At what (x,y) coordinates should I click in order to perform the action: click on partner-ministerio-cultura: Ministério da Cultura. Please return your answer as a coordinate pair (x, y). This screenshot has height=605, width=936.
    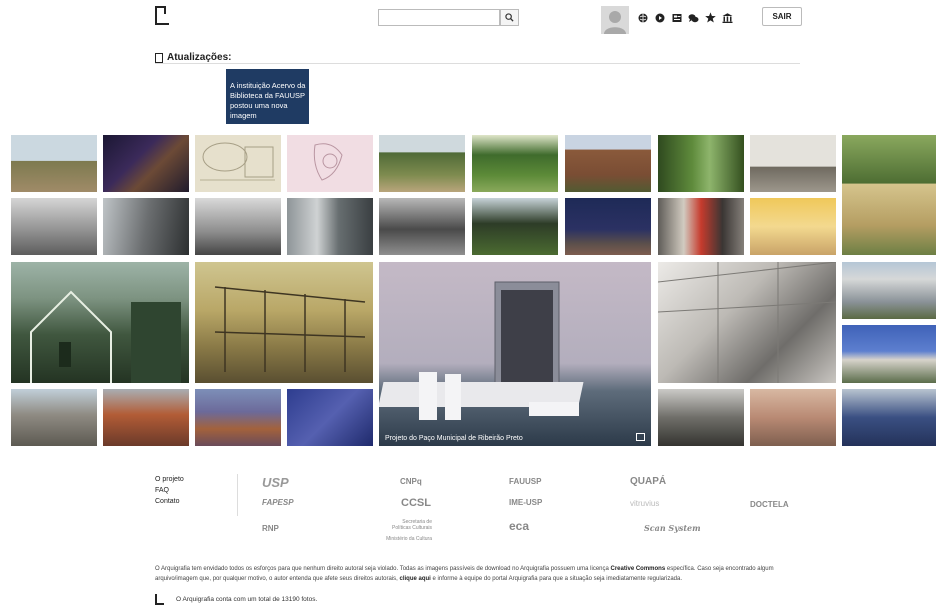
    Looking at the image, I should click on (409, 539).